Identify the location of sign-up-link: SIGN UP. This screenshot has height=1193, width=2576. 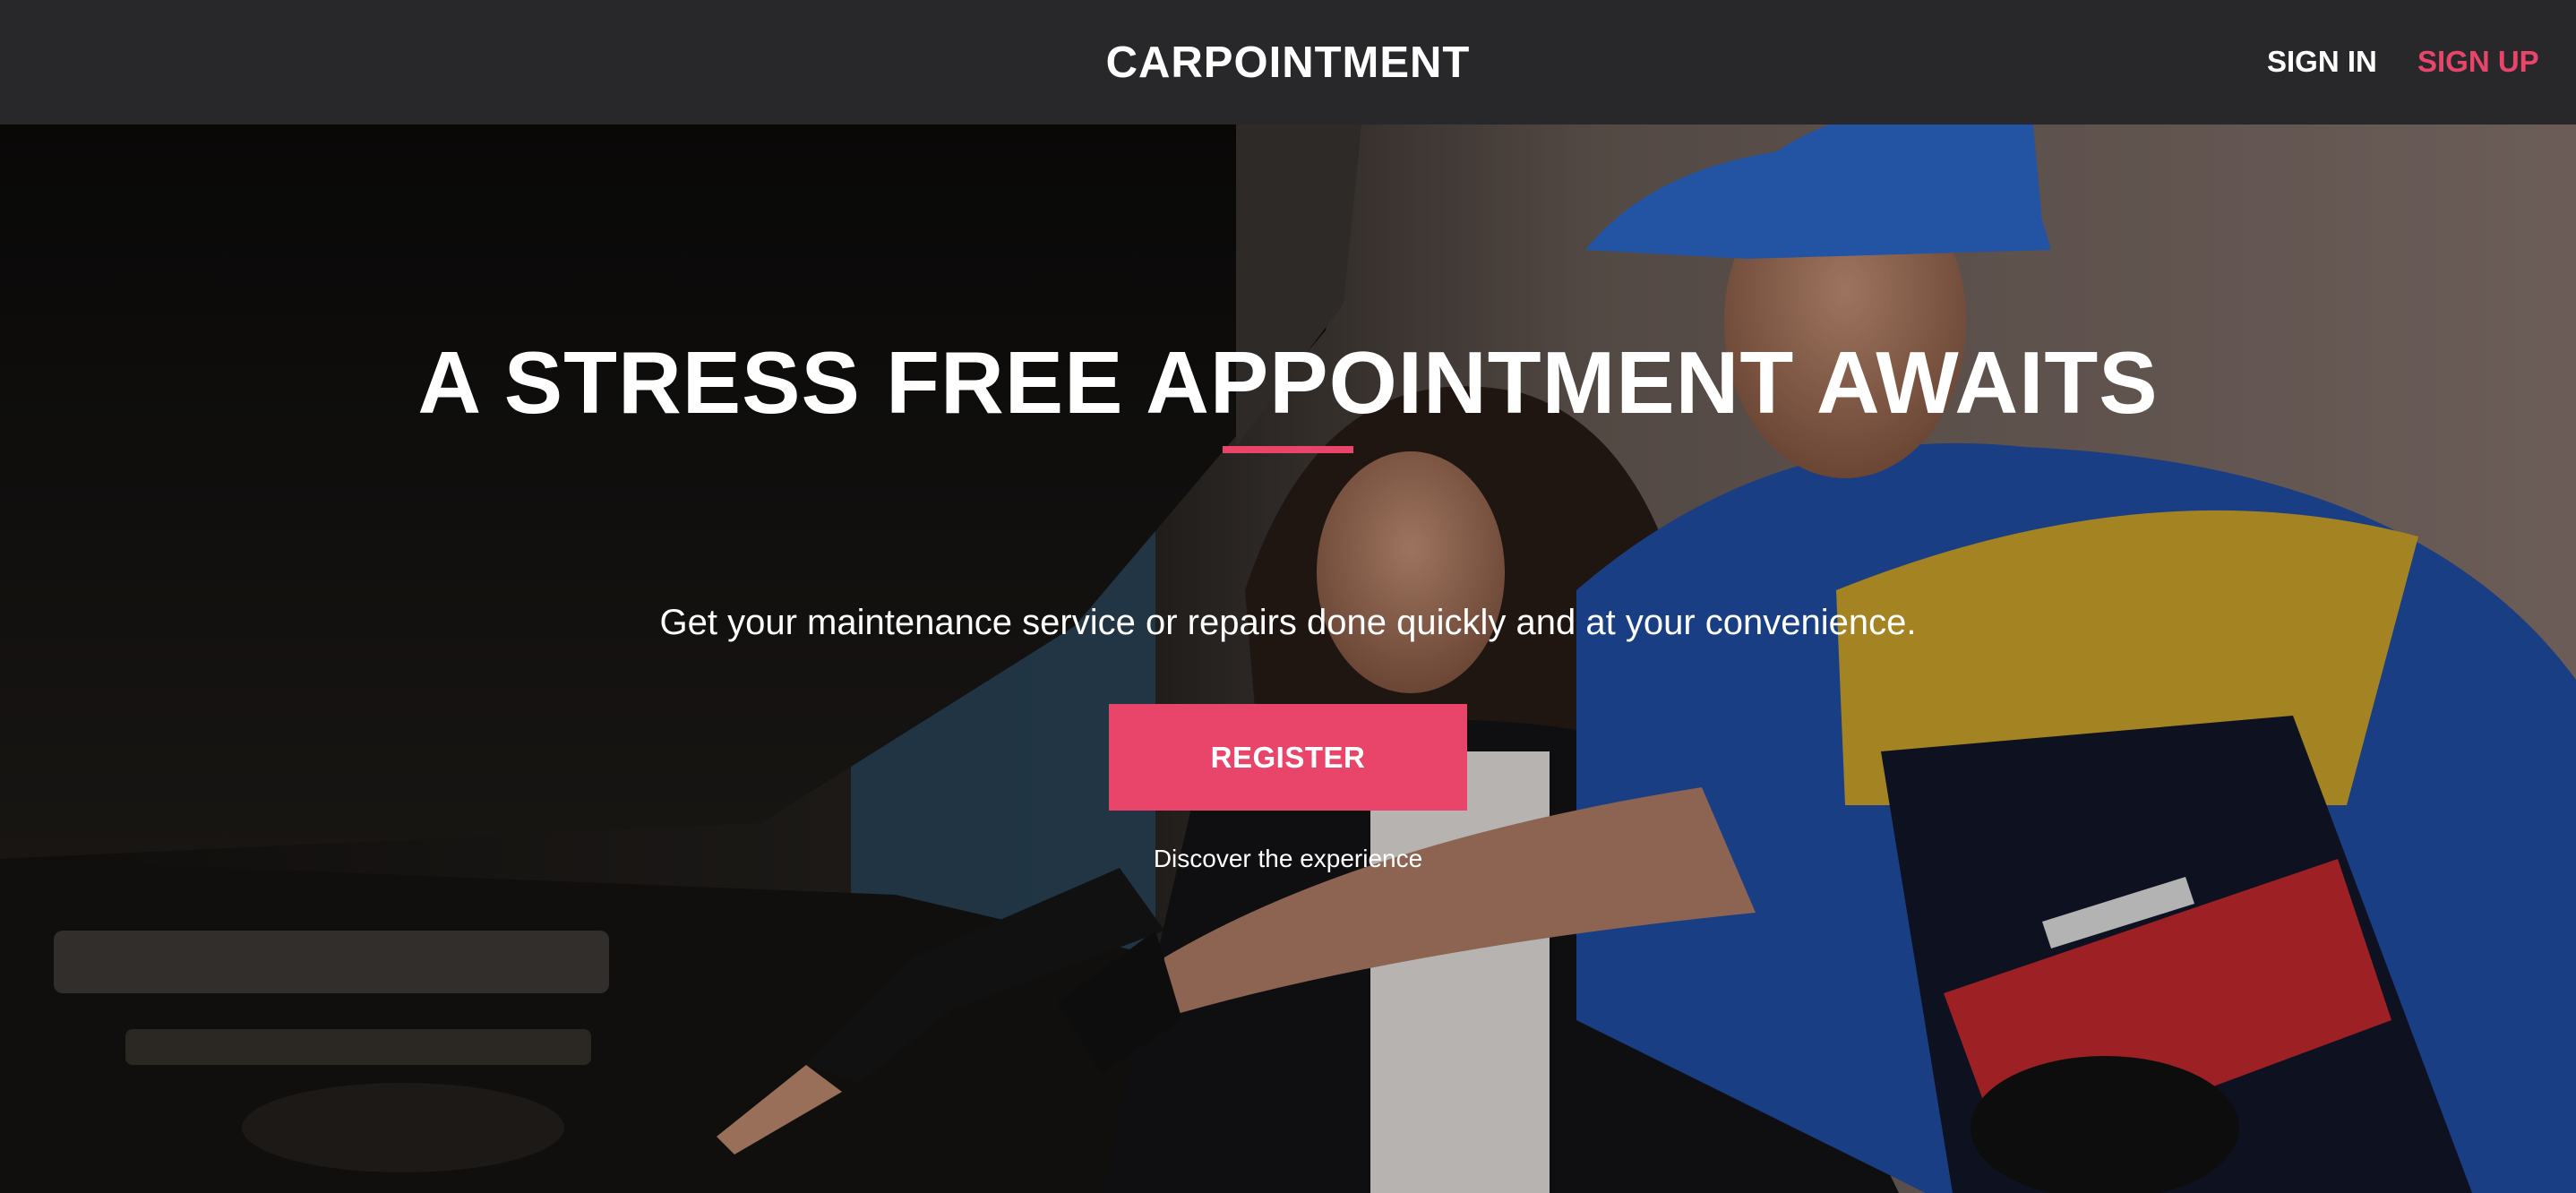
(2478, 61).